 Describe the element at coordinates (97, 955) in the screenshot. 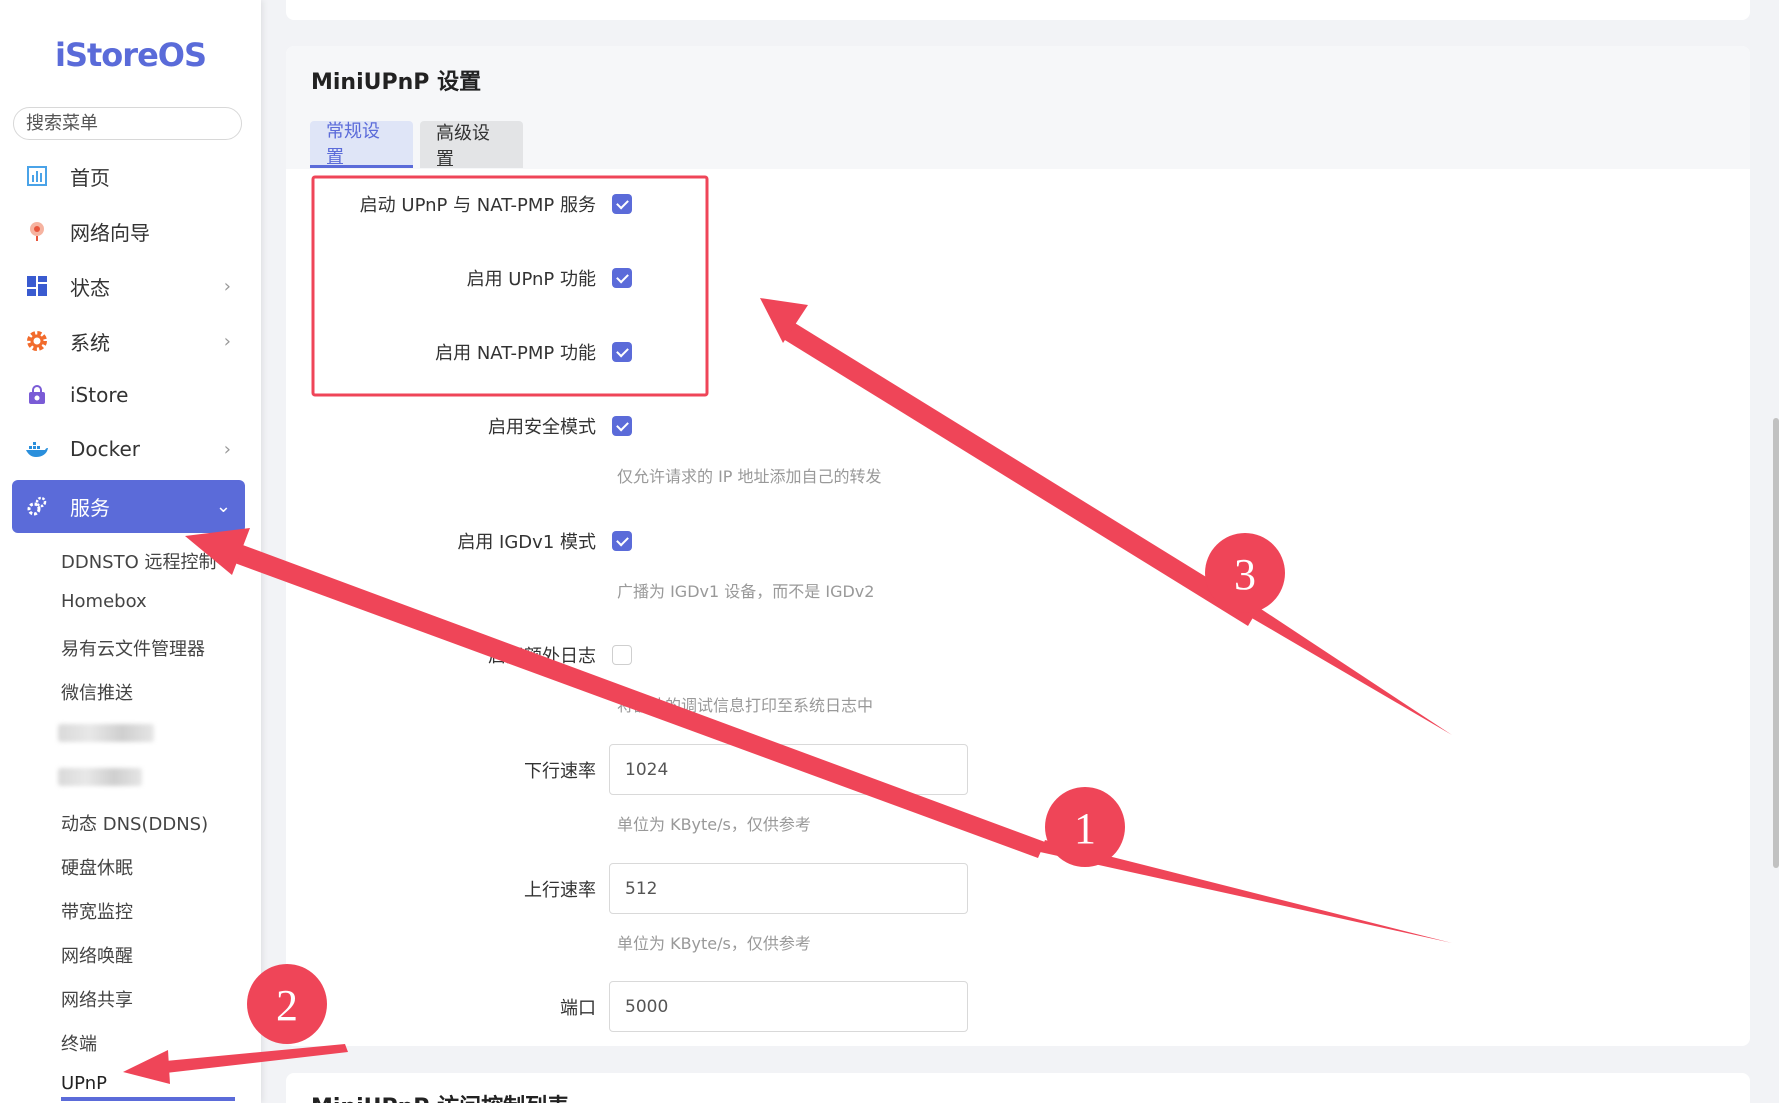

I see `submenu-wol: 网络唤醒` at that location.